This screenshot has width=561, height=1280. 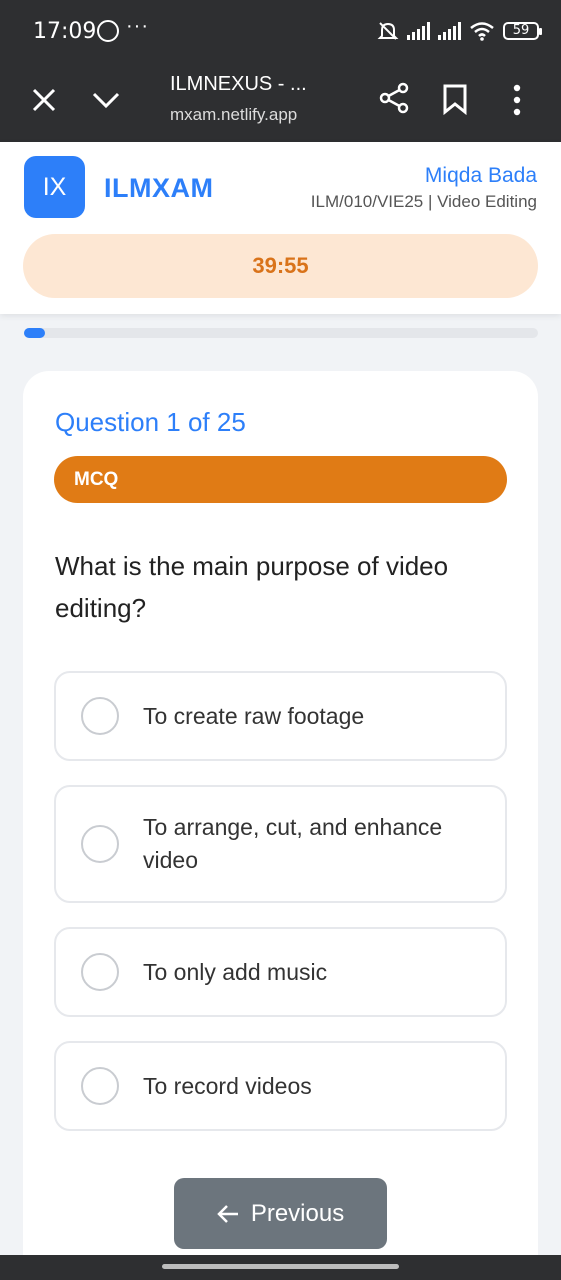 What do you see at coordinates (235, 972) in the screenshot?
I see `option-label: To only add music` at bounding box center [235, 972].